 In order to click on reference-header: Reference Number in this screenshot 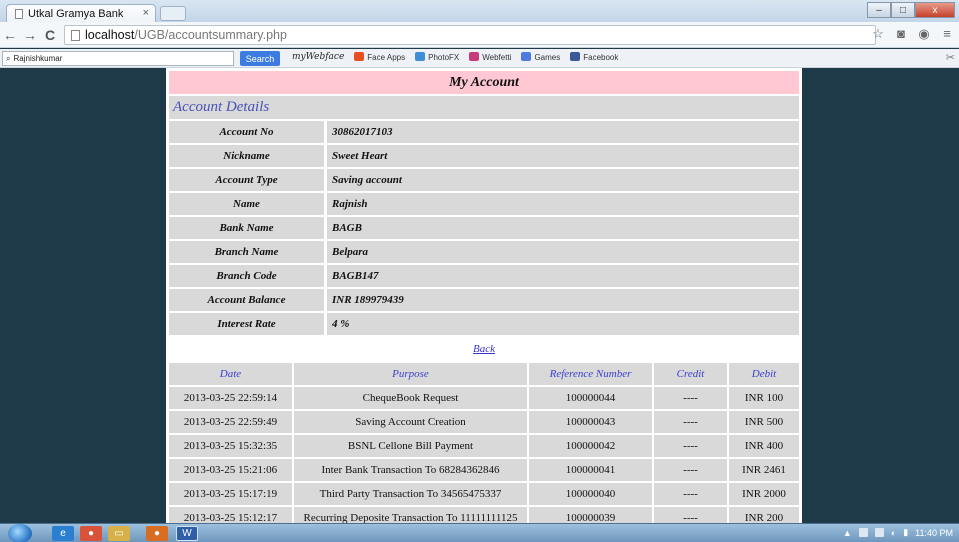, I will do `click(590, 374)`.